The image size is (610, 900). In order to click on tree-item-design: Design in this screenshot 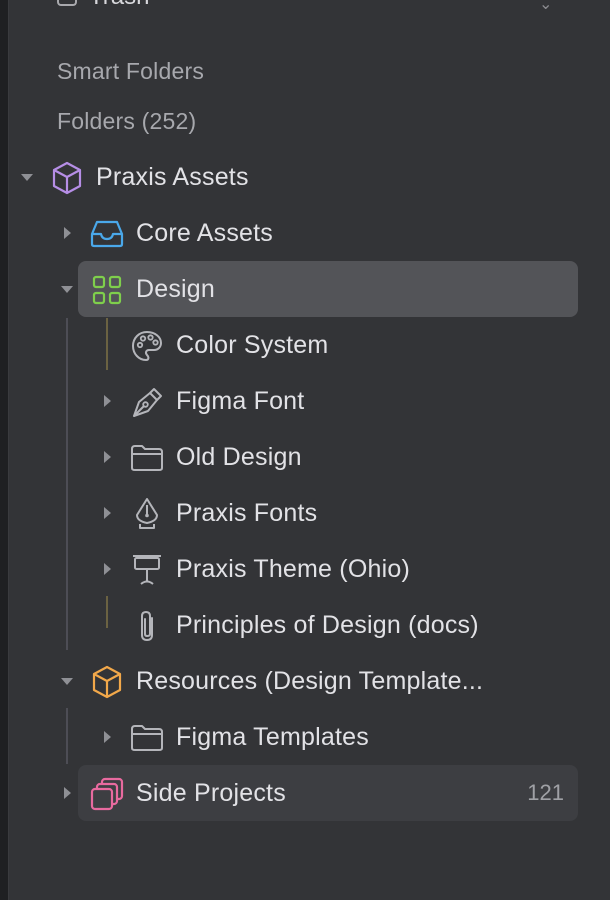, I will do `click(319, 289)`.